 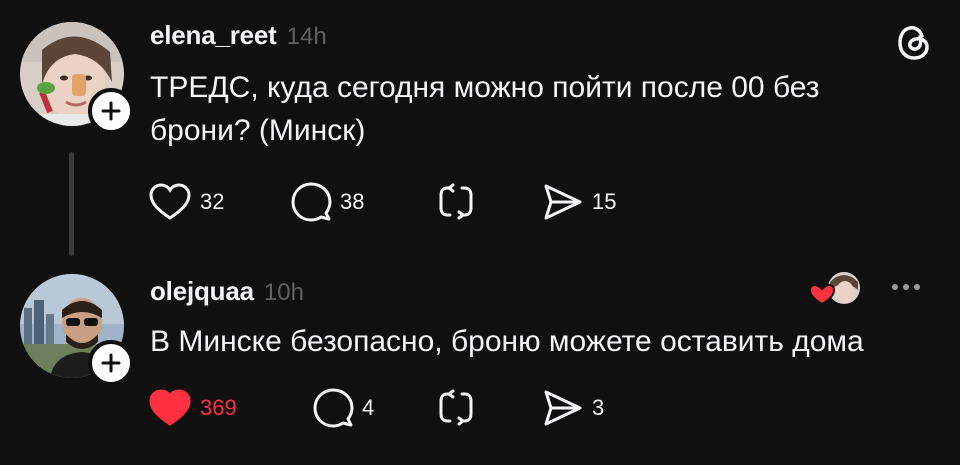 I want to click on share-count: 3, so click(x=598, y=407).